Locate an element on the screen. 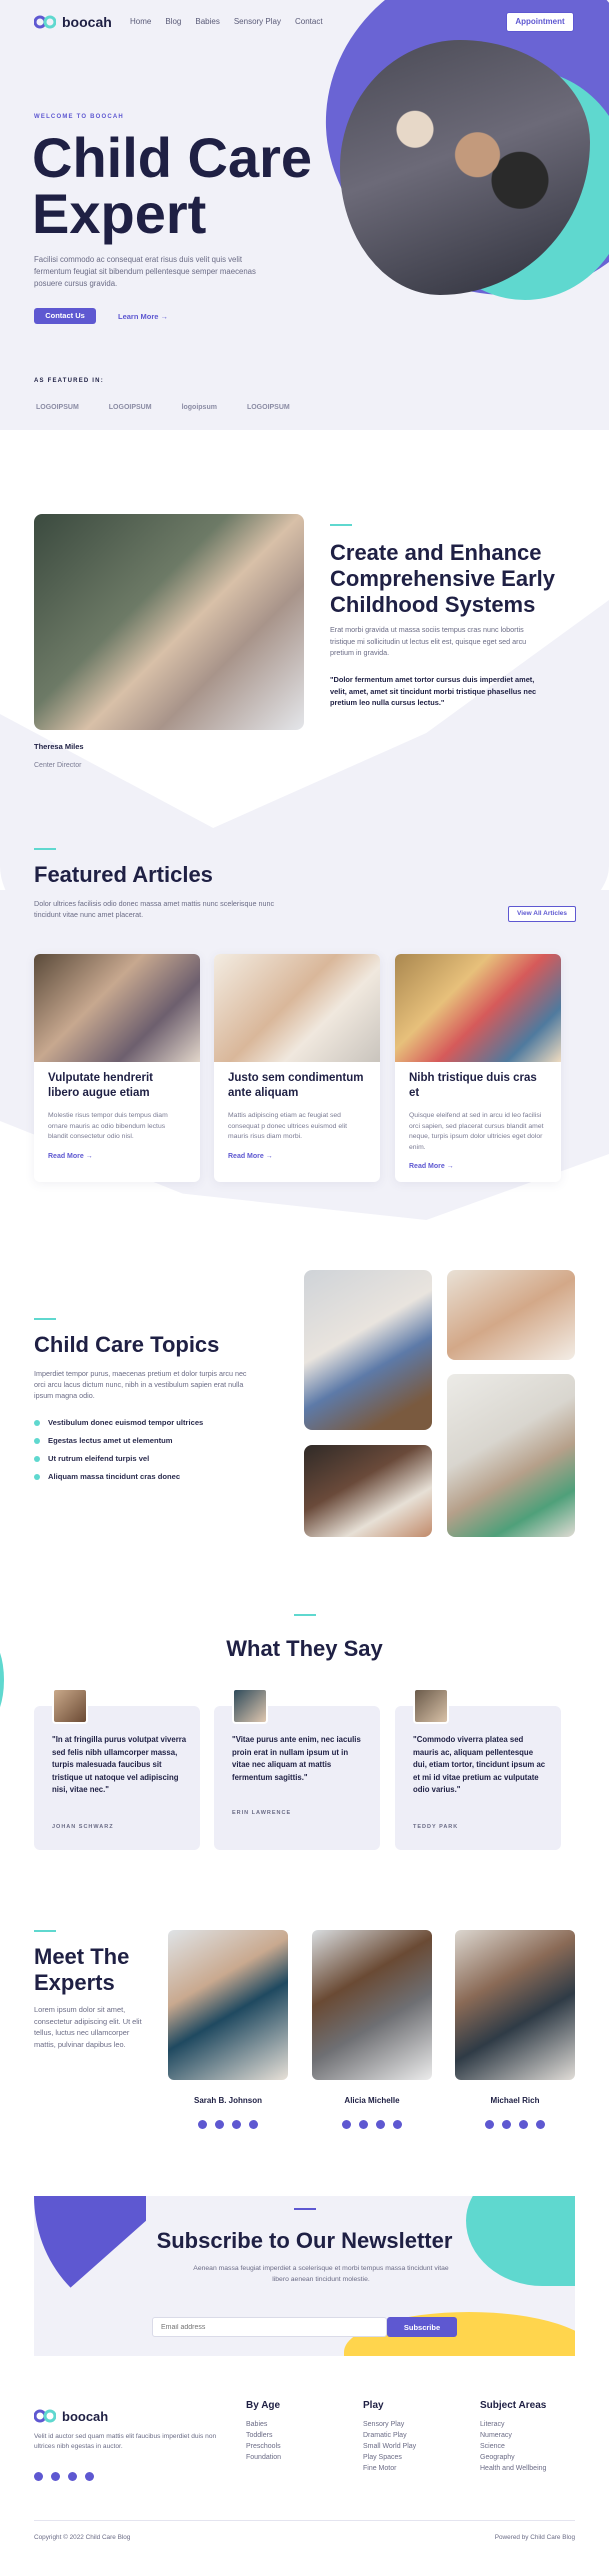  hero-title: Child Care Expert is located at coordinates (172, 186).